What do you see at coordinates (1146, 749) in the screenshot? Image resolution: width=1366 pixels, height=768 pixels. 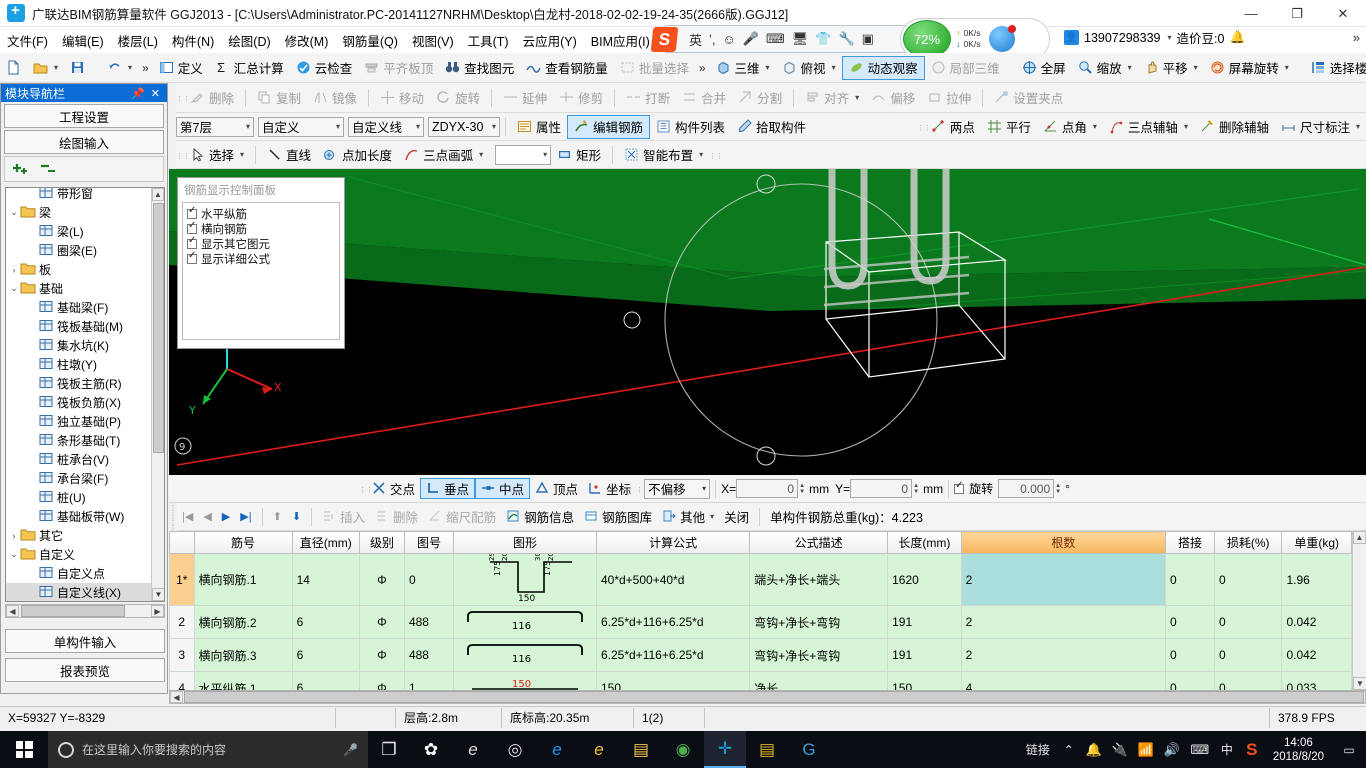 I see `wifi-icon: 📶` at bounding box center [1146, 749].